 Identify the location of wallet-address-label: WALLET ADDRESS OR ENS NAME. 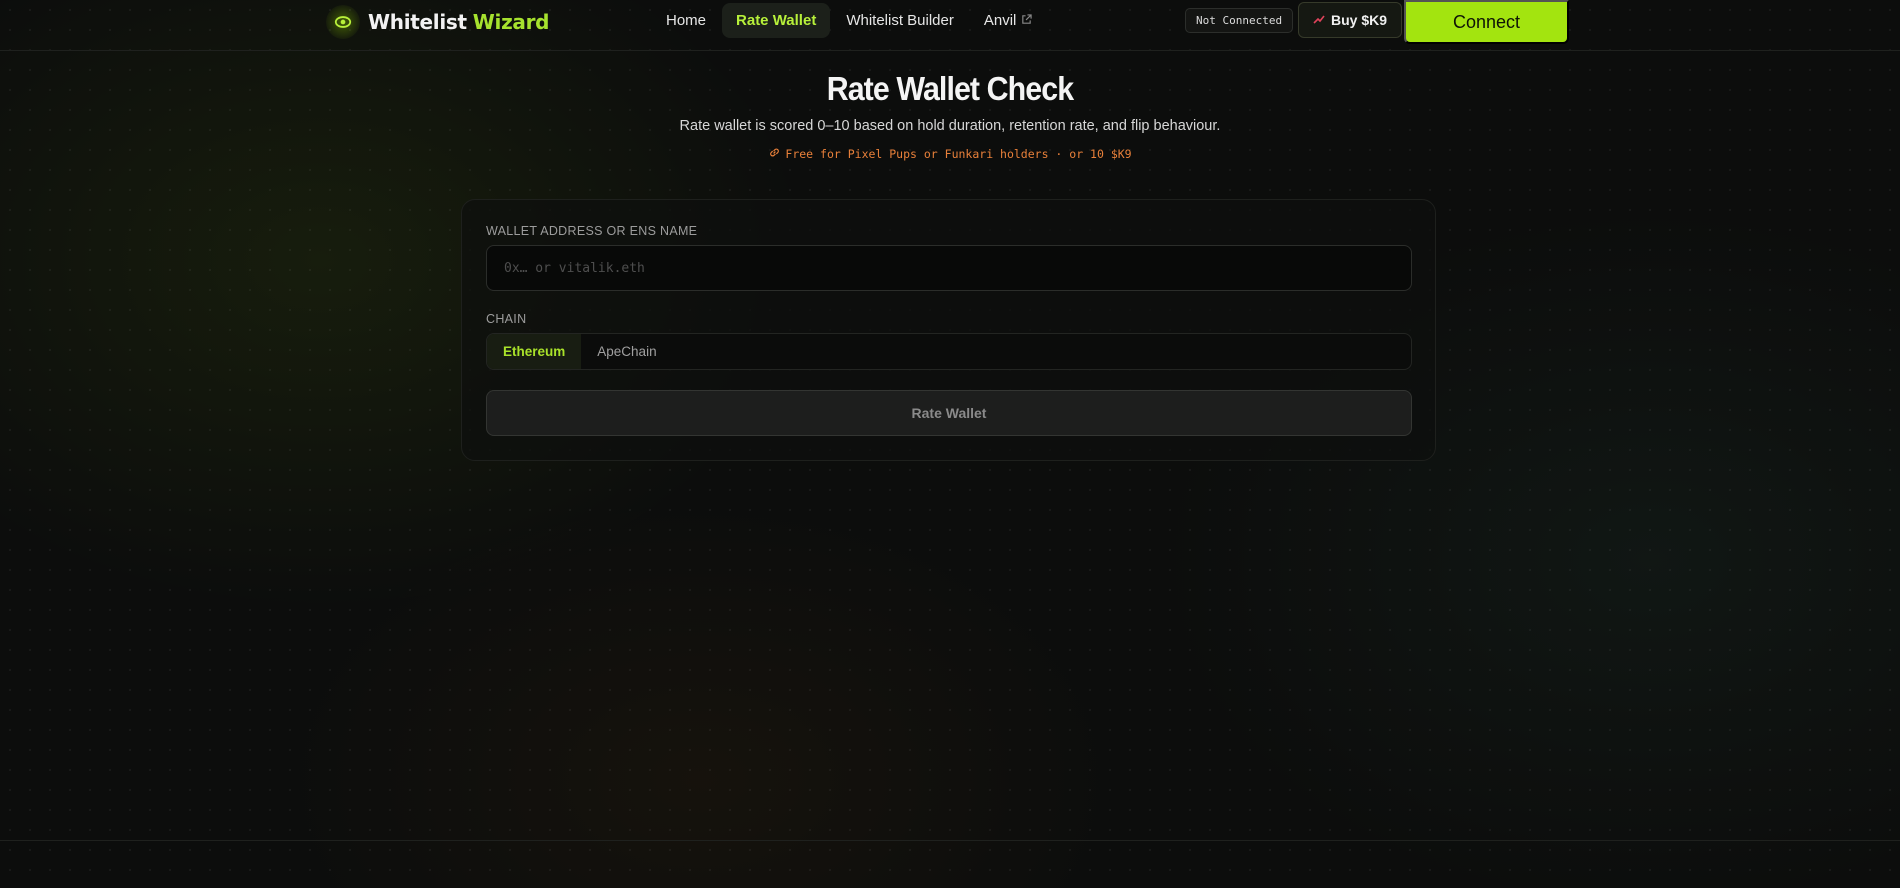
(592, 231).